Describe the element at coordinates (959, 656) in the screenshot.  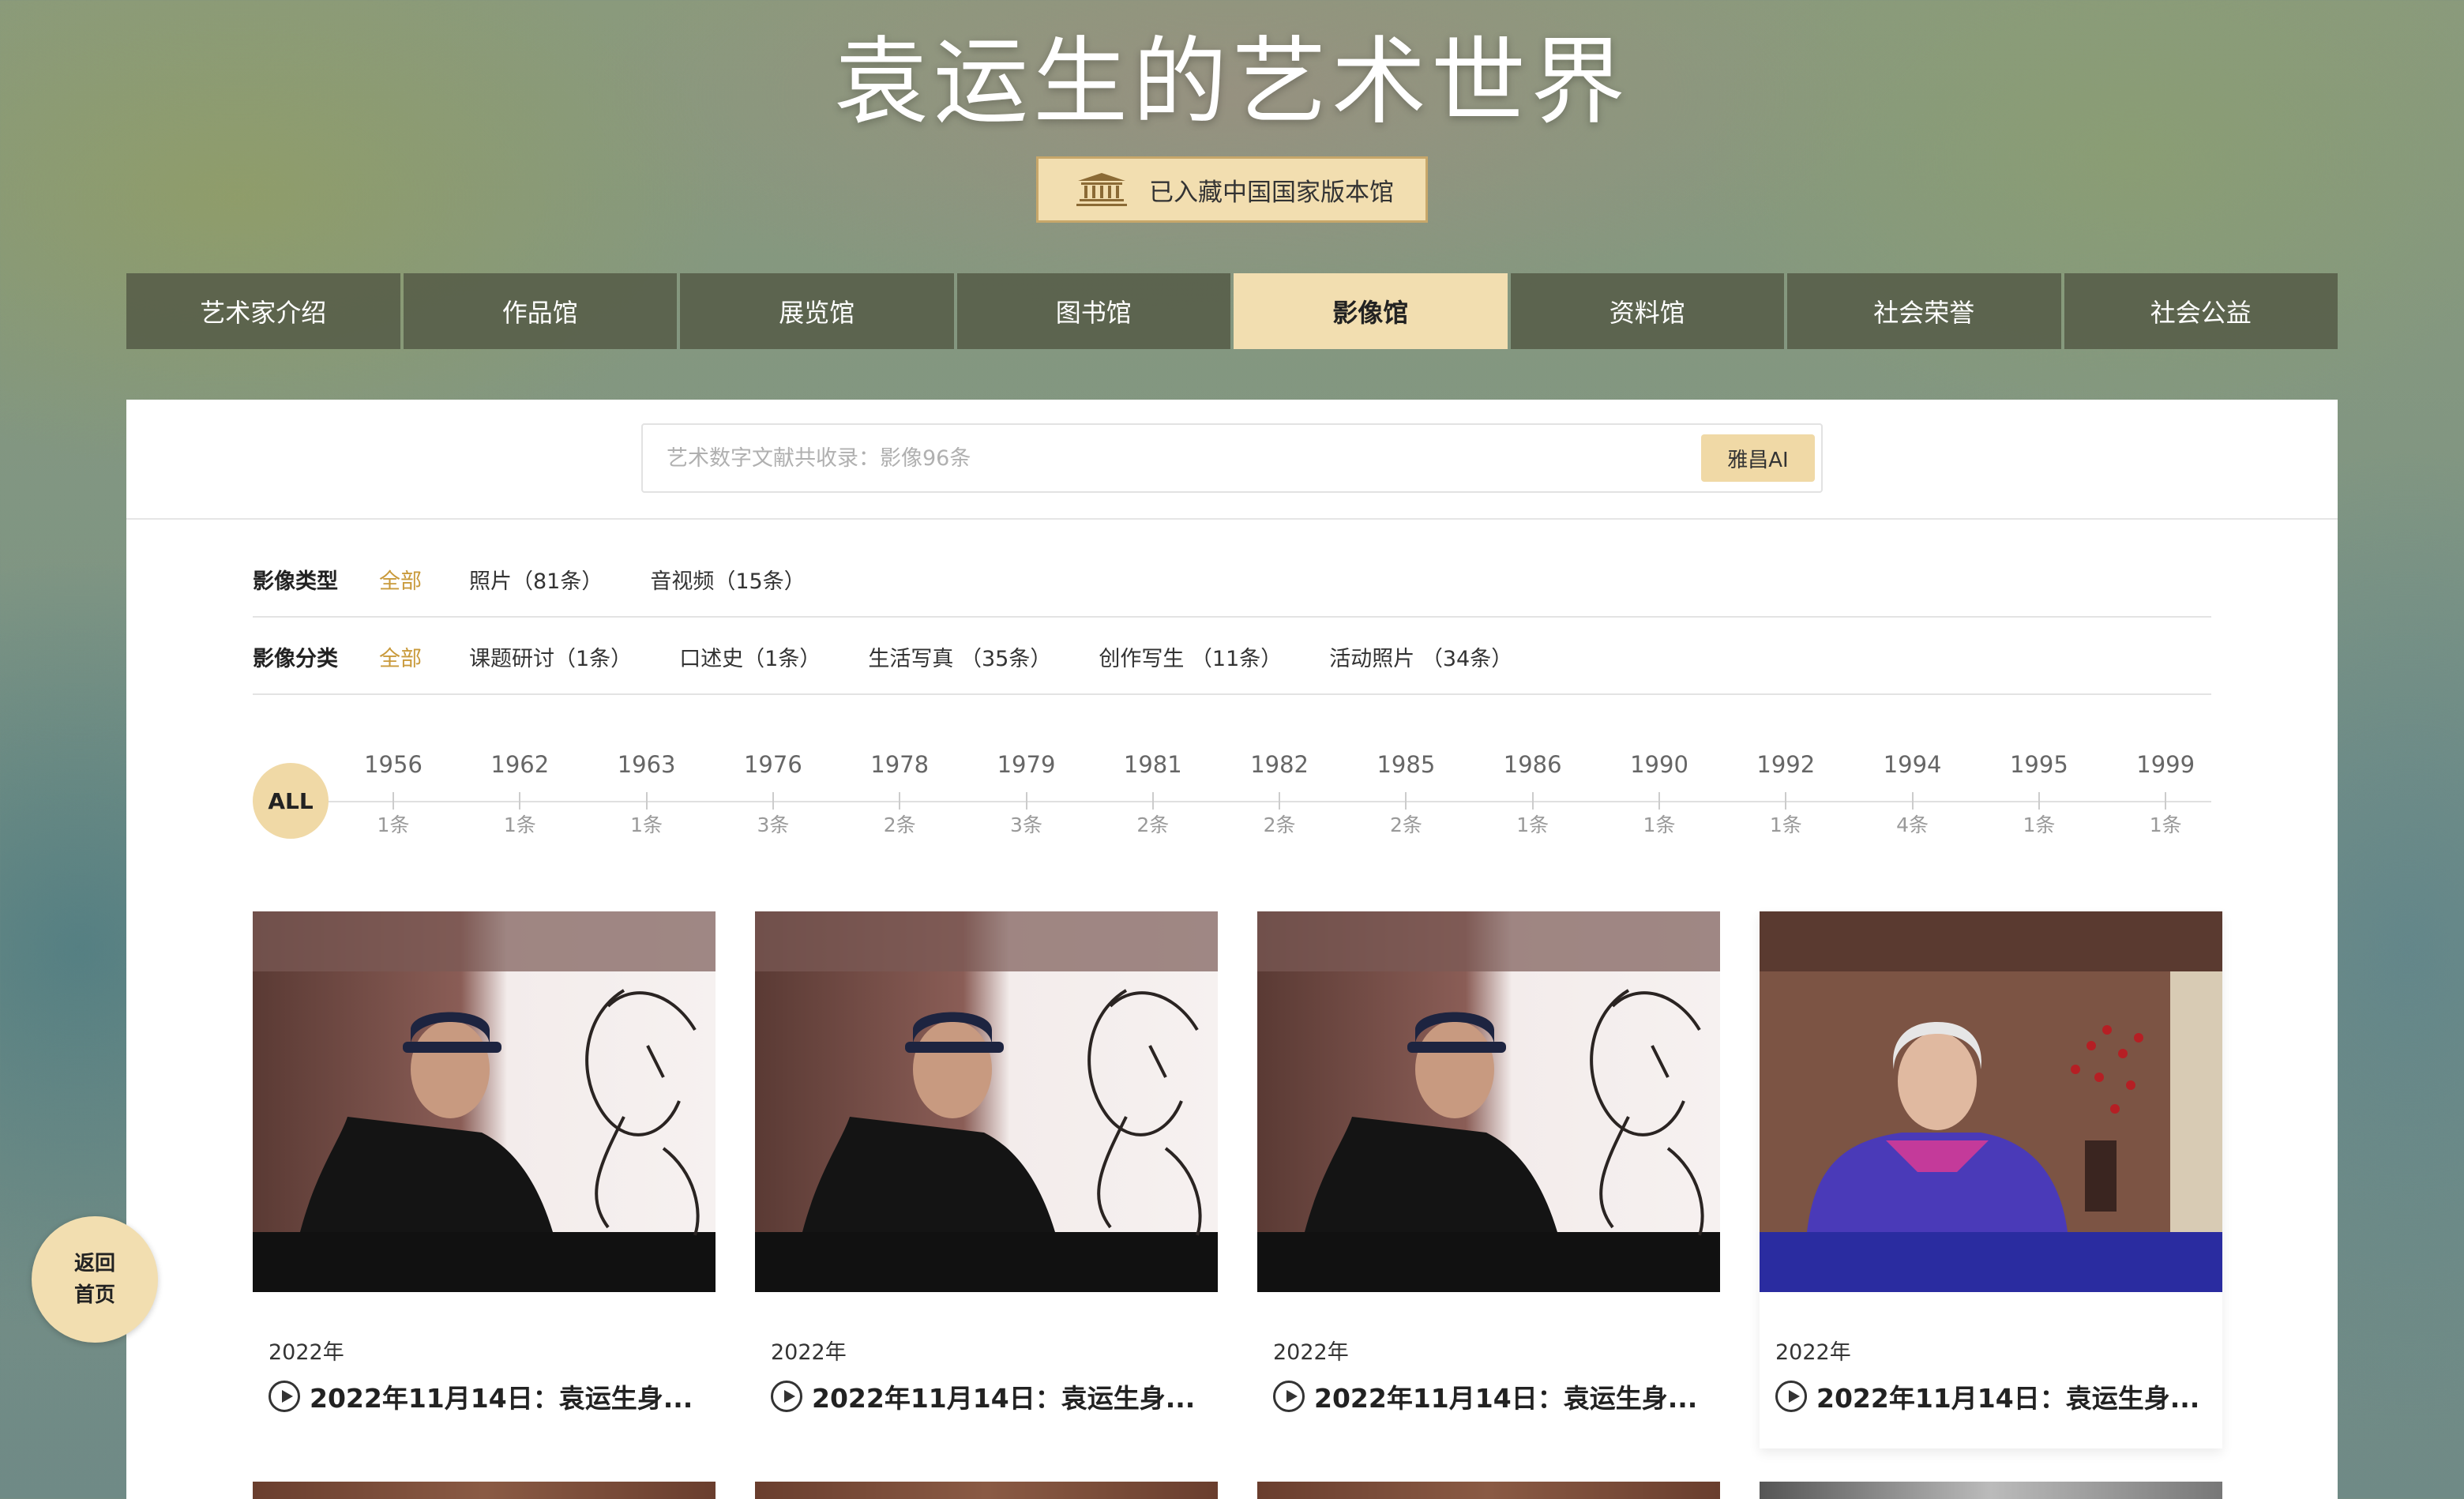
I see `filter-option-life-portraits: 生活写真 （35条）` at that location.